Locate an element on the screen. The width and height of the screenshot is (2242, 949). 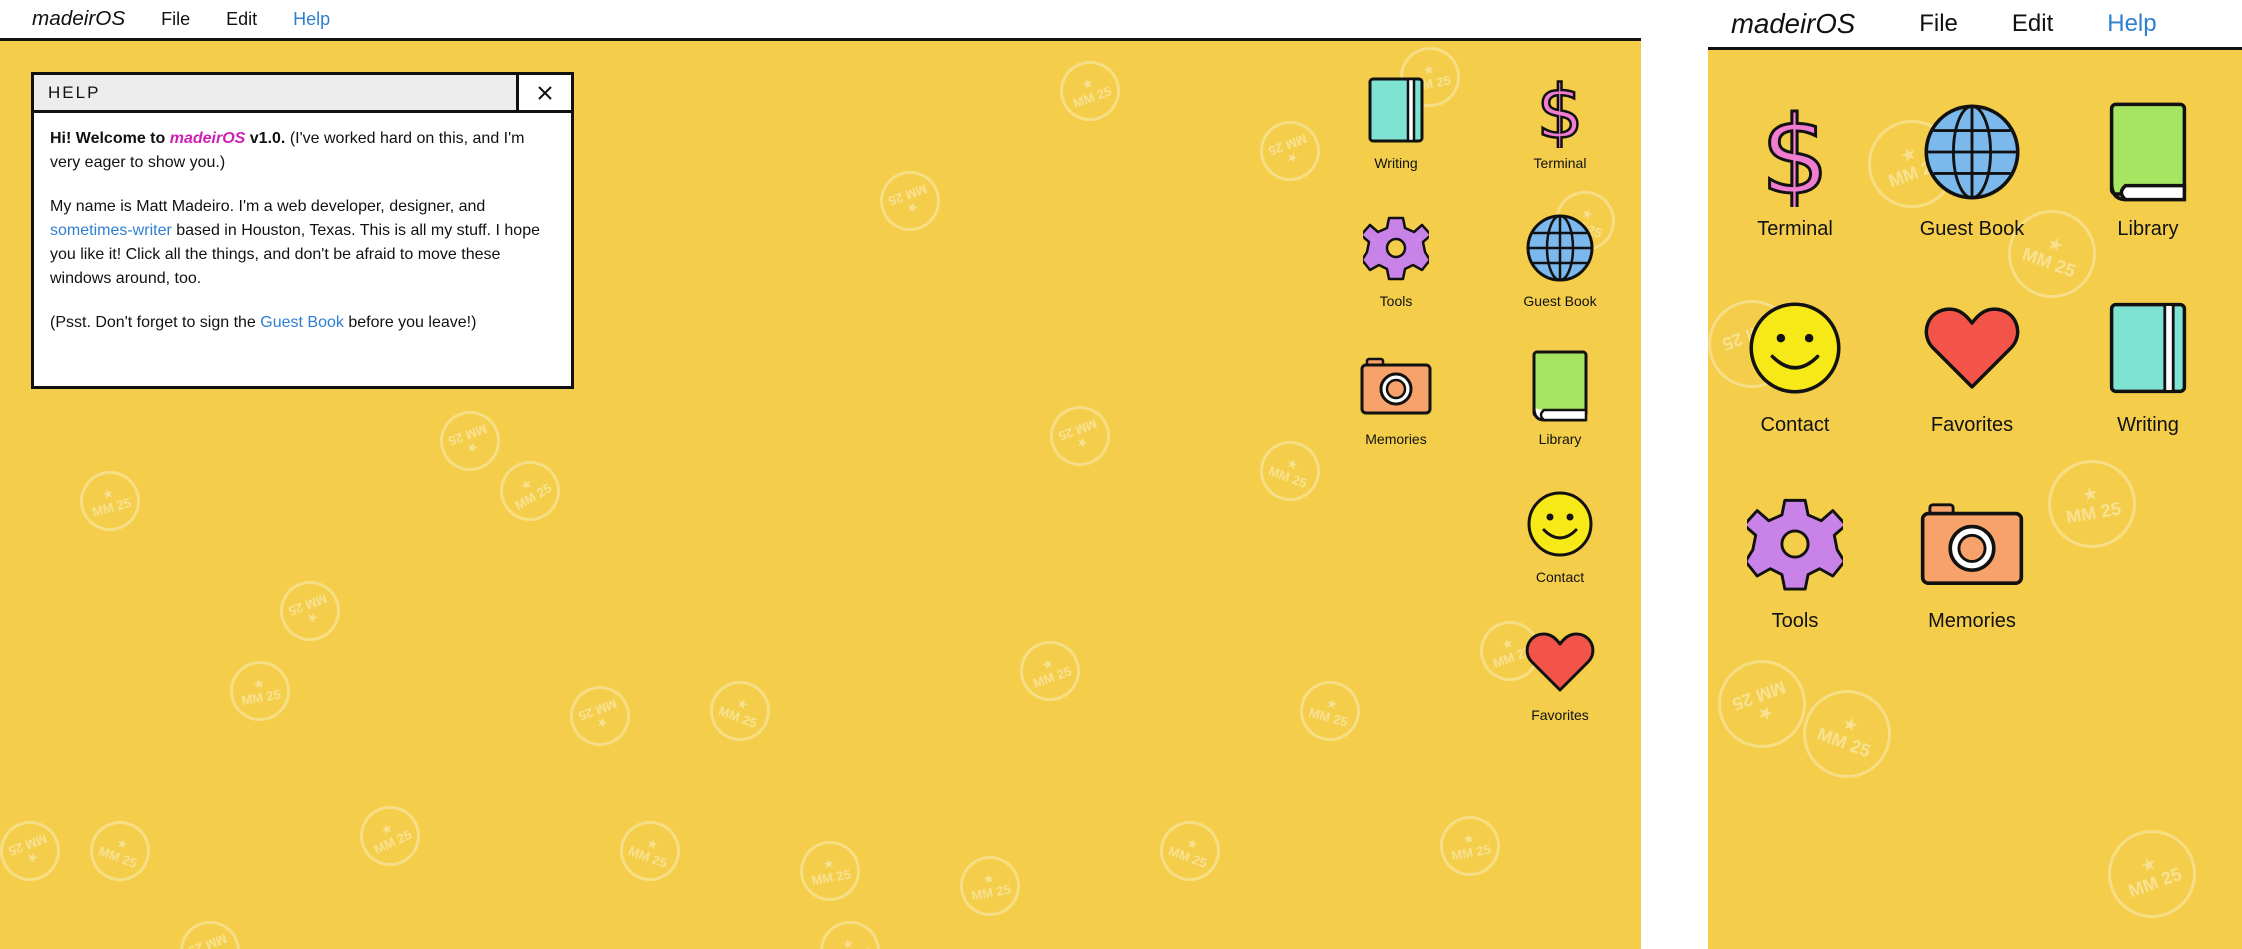
desktop-icon-memories: Memories is located at coordinates (1396, 396).